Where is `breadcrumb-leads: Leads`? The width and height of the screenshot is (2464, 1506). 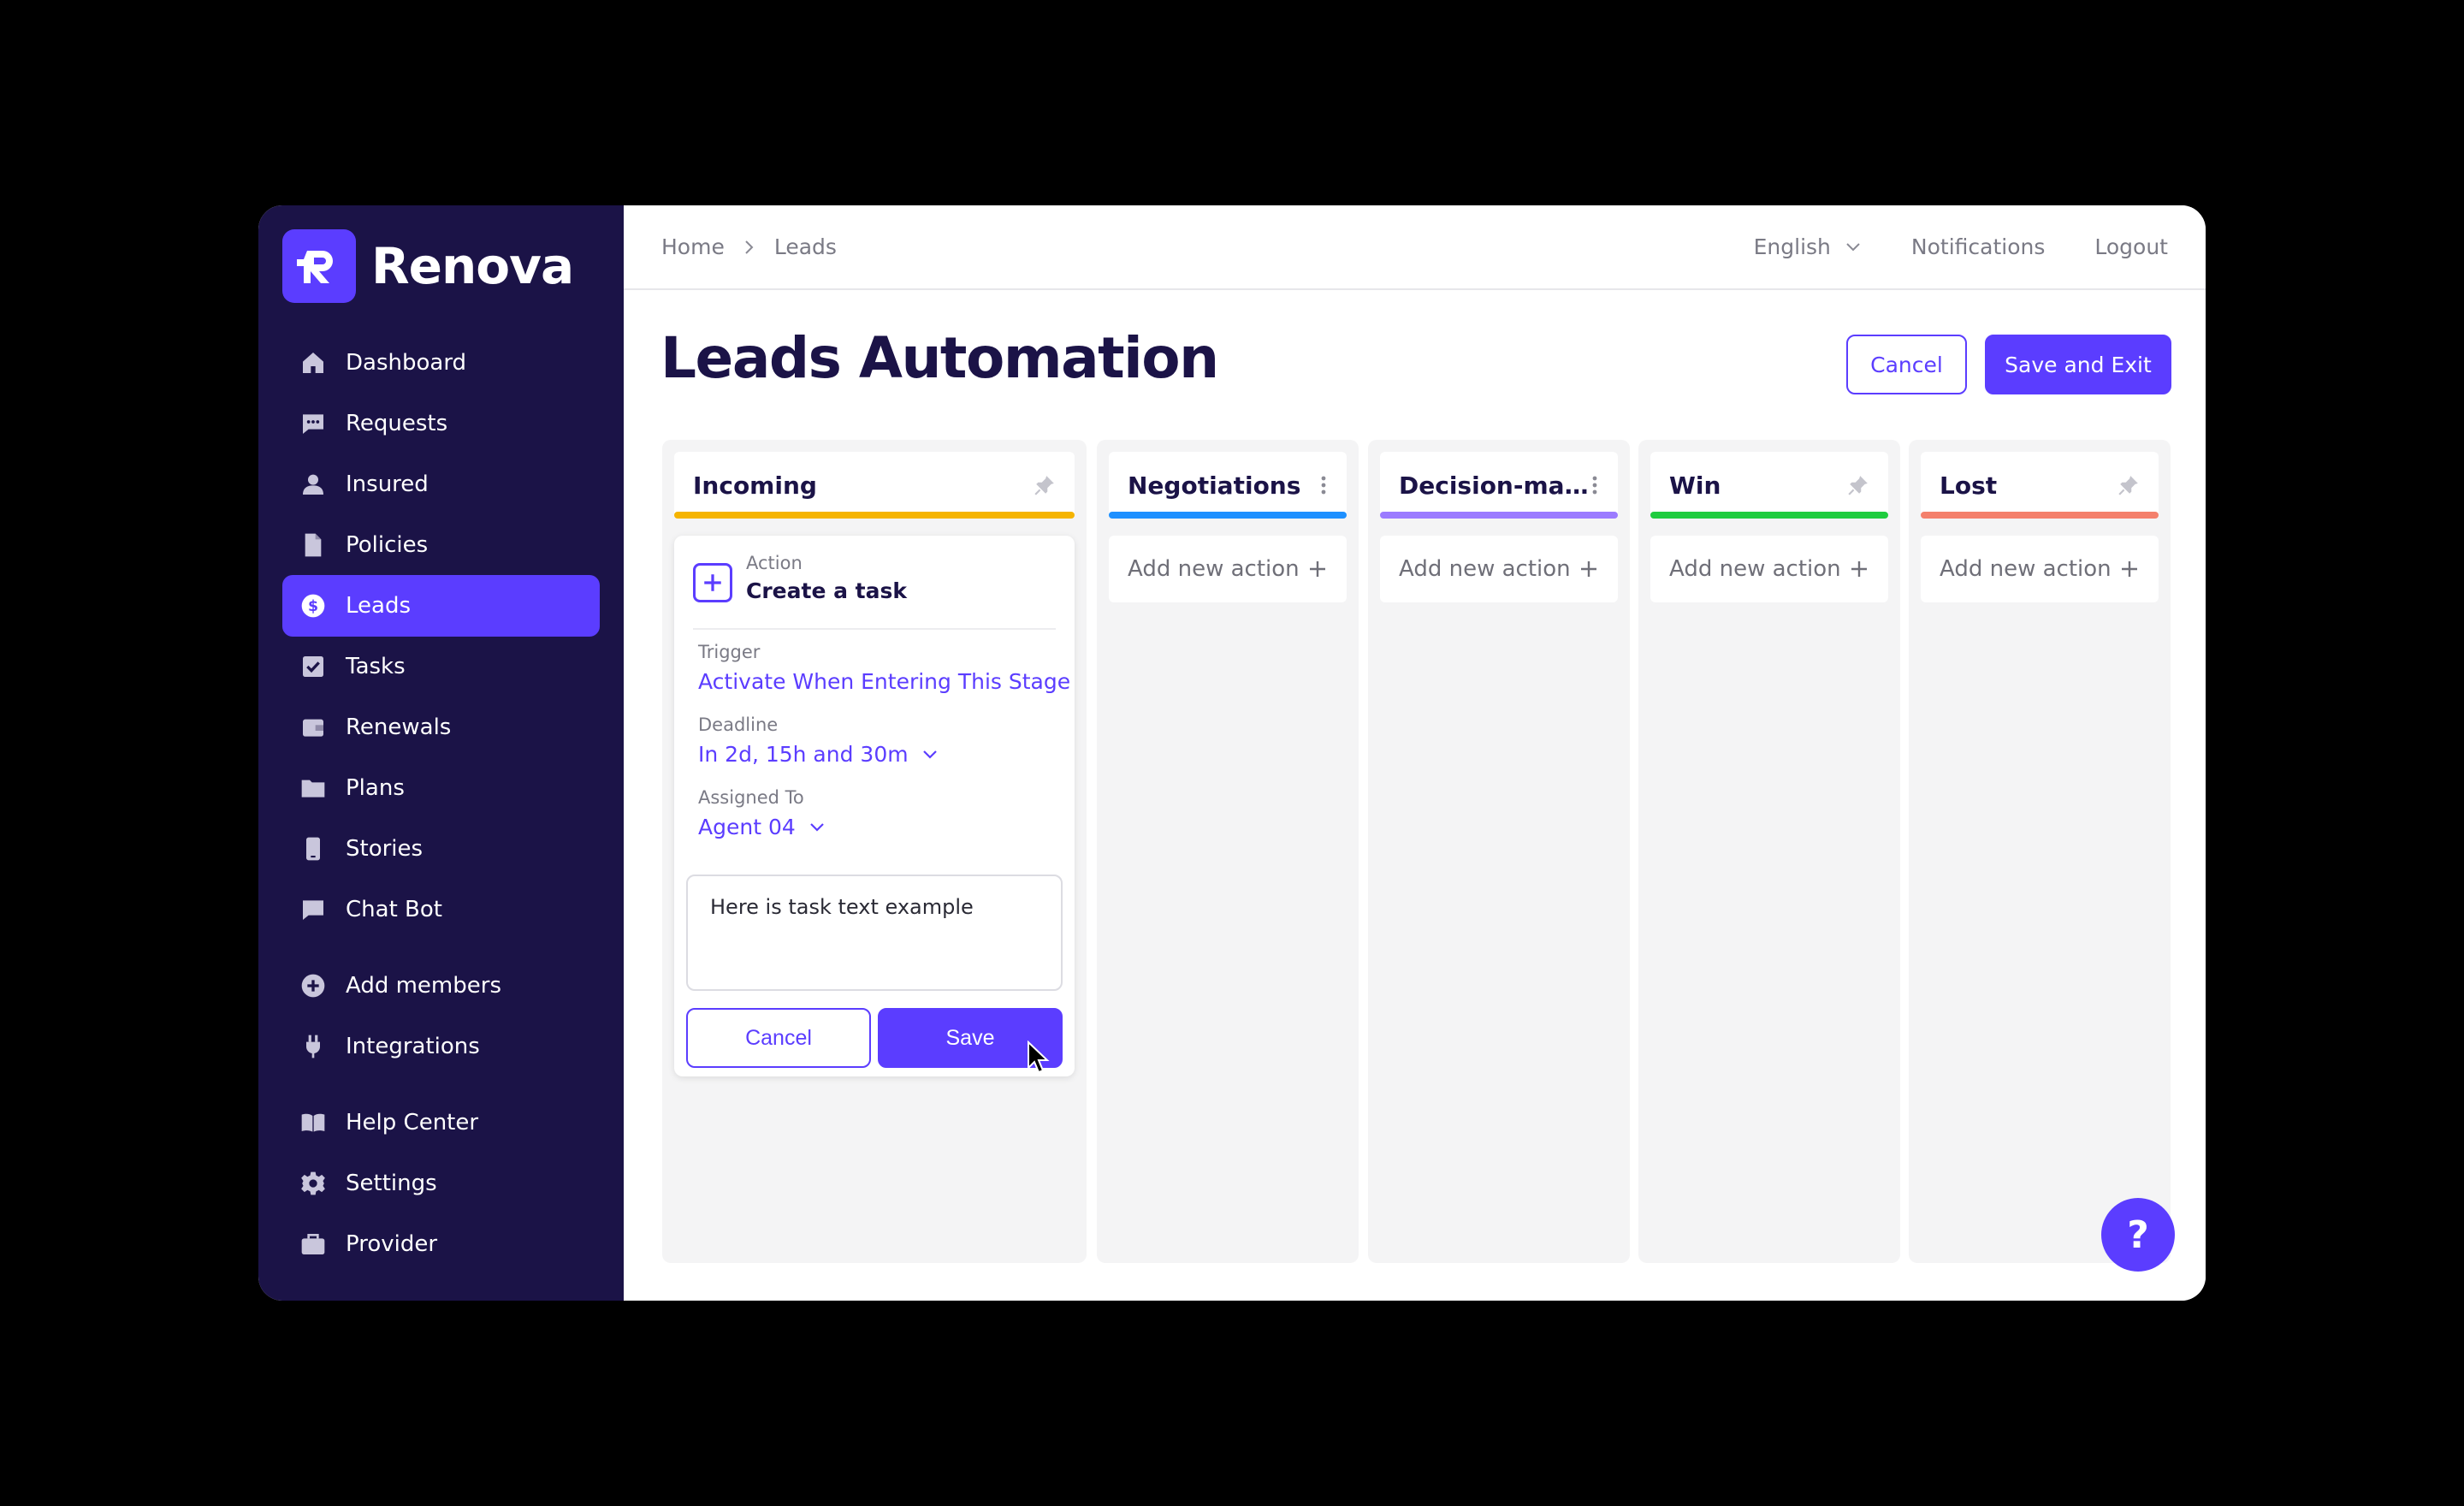 breadcrumb-leads: Leads is located at coordinates (805, 246).